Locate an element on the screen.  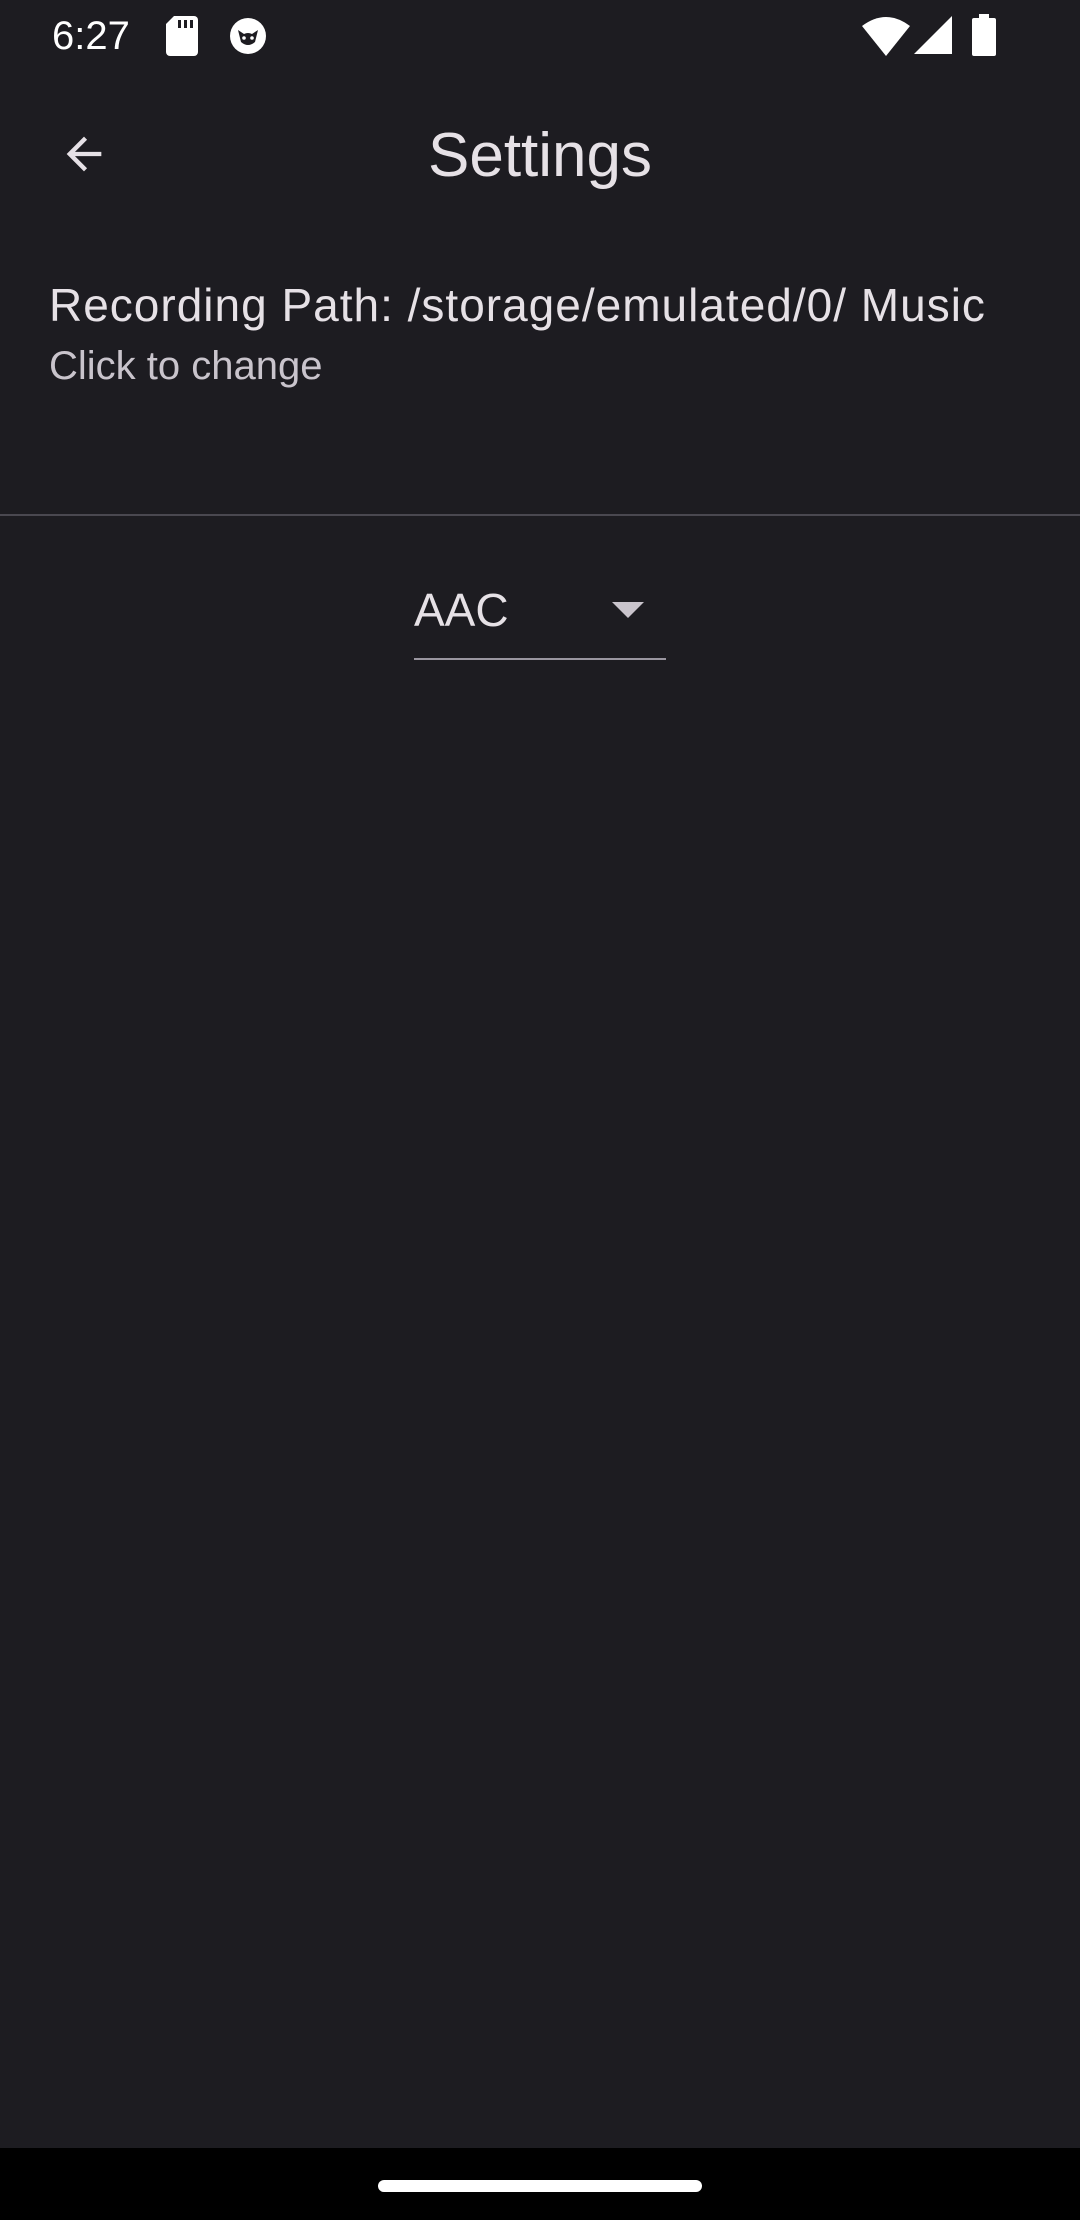
battery-icon is located at coordinates (984, 35).